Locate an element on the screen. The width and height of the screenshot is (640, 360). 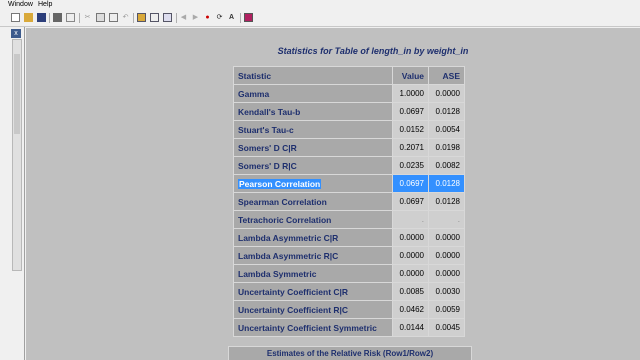
table-row: Lambda Asymmetric R|C 0.0000 0.0000 is located at coordinates (349, 255).